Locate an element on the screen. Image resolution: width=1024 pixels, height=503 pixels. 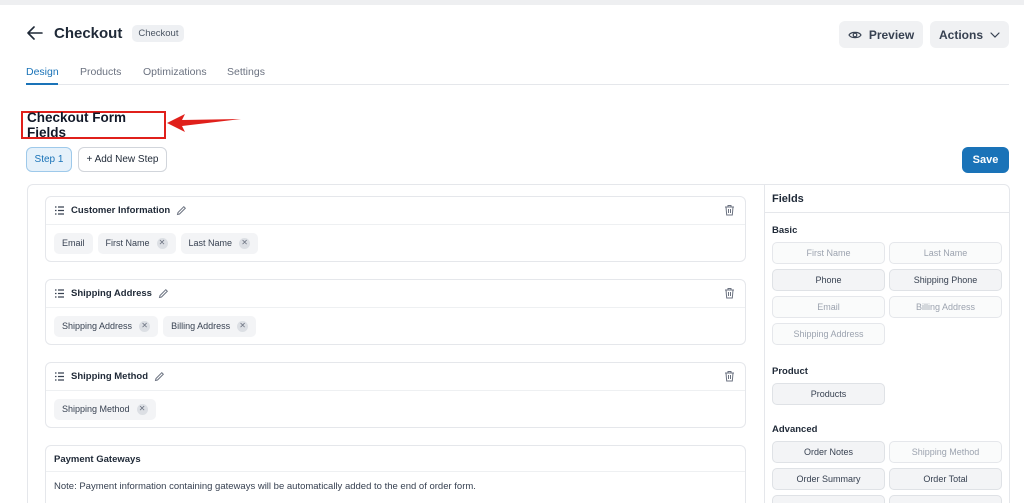
section-title-highlight: Checkout Form Fields is located at coordinates (93, 125).